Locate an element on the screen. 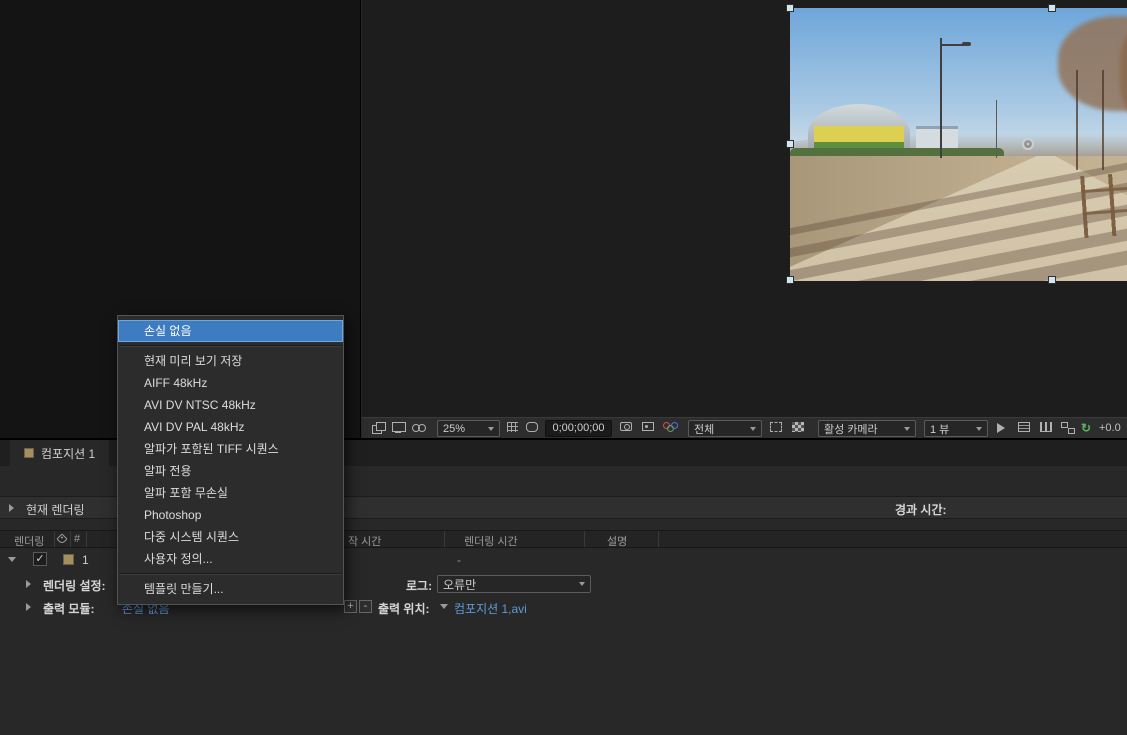 This screenshot has height=735, width=1127. mask-visibility-icon is located at coordinates (532, 427).